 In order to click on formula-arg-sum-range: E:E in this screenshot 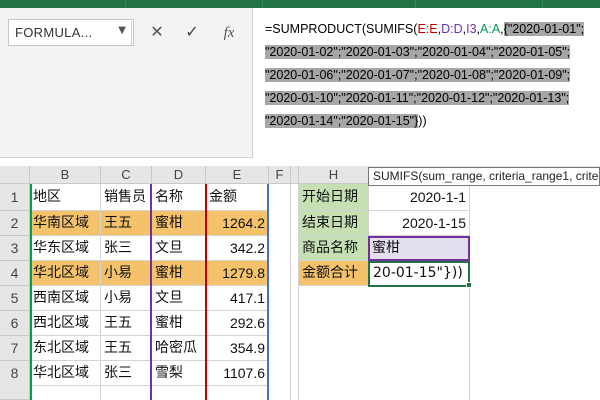, I will do `click(427, 29)`.